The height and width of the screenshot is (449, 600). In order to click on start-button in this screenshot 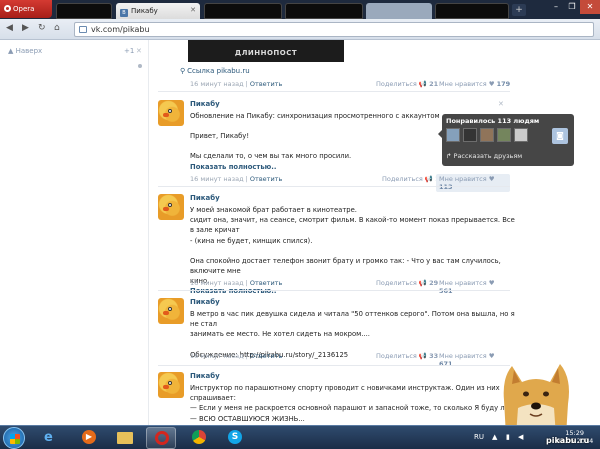, I will do `click(14, 438)`.